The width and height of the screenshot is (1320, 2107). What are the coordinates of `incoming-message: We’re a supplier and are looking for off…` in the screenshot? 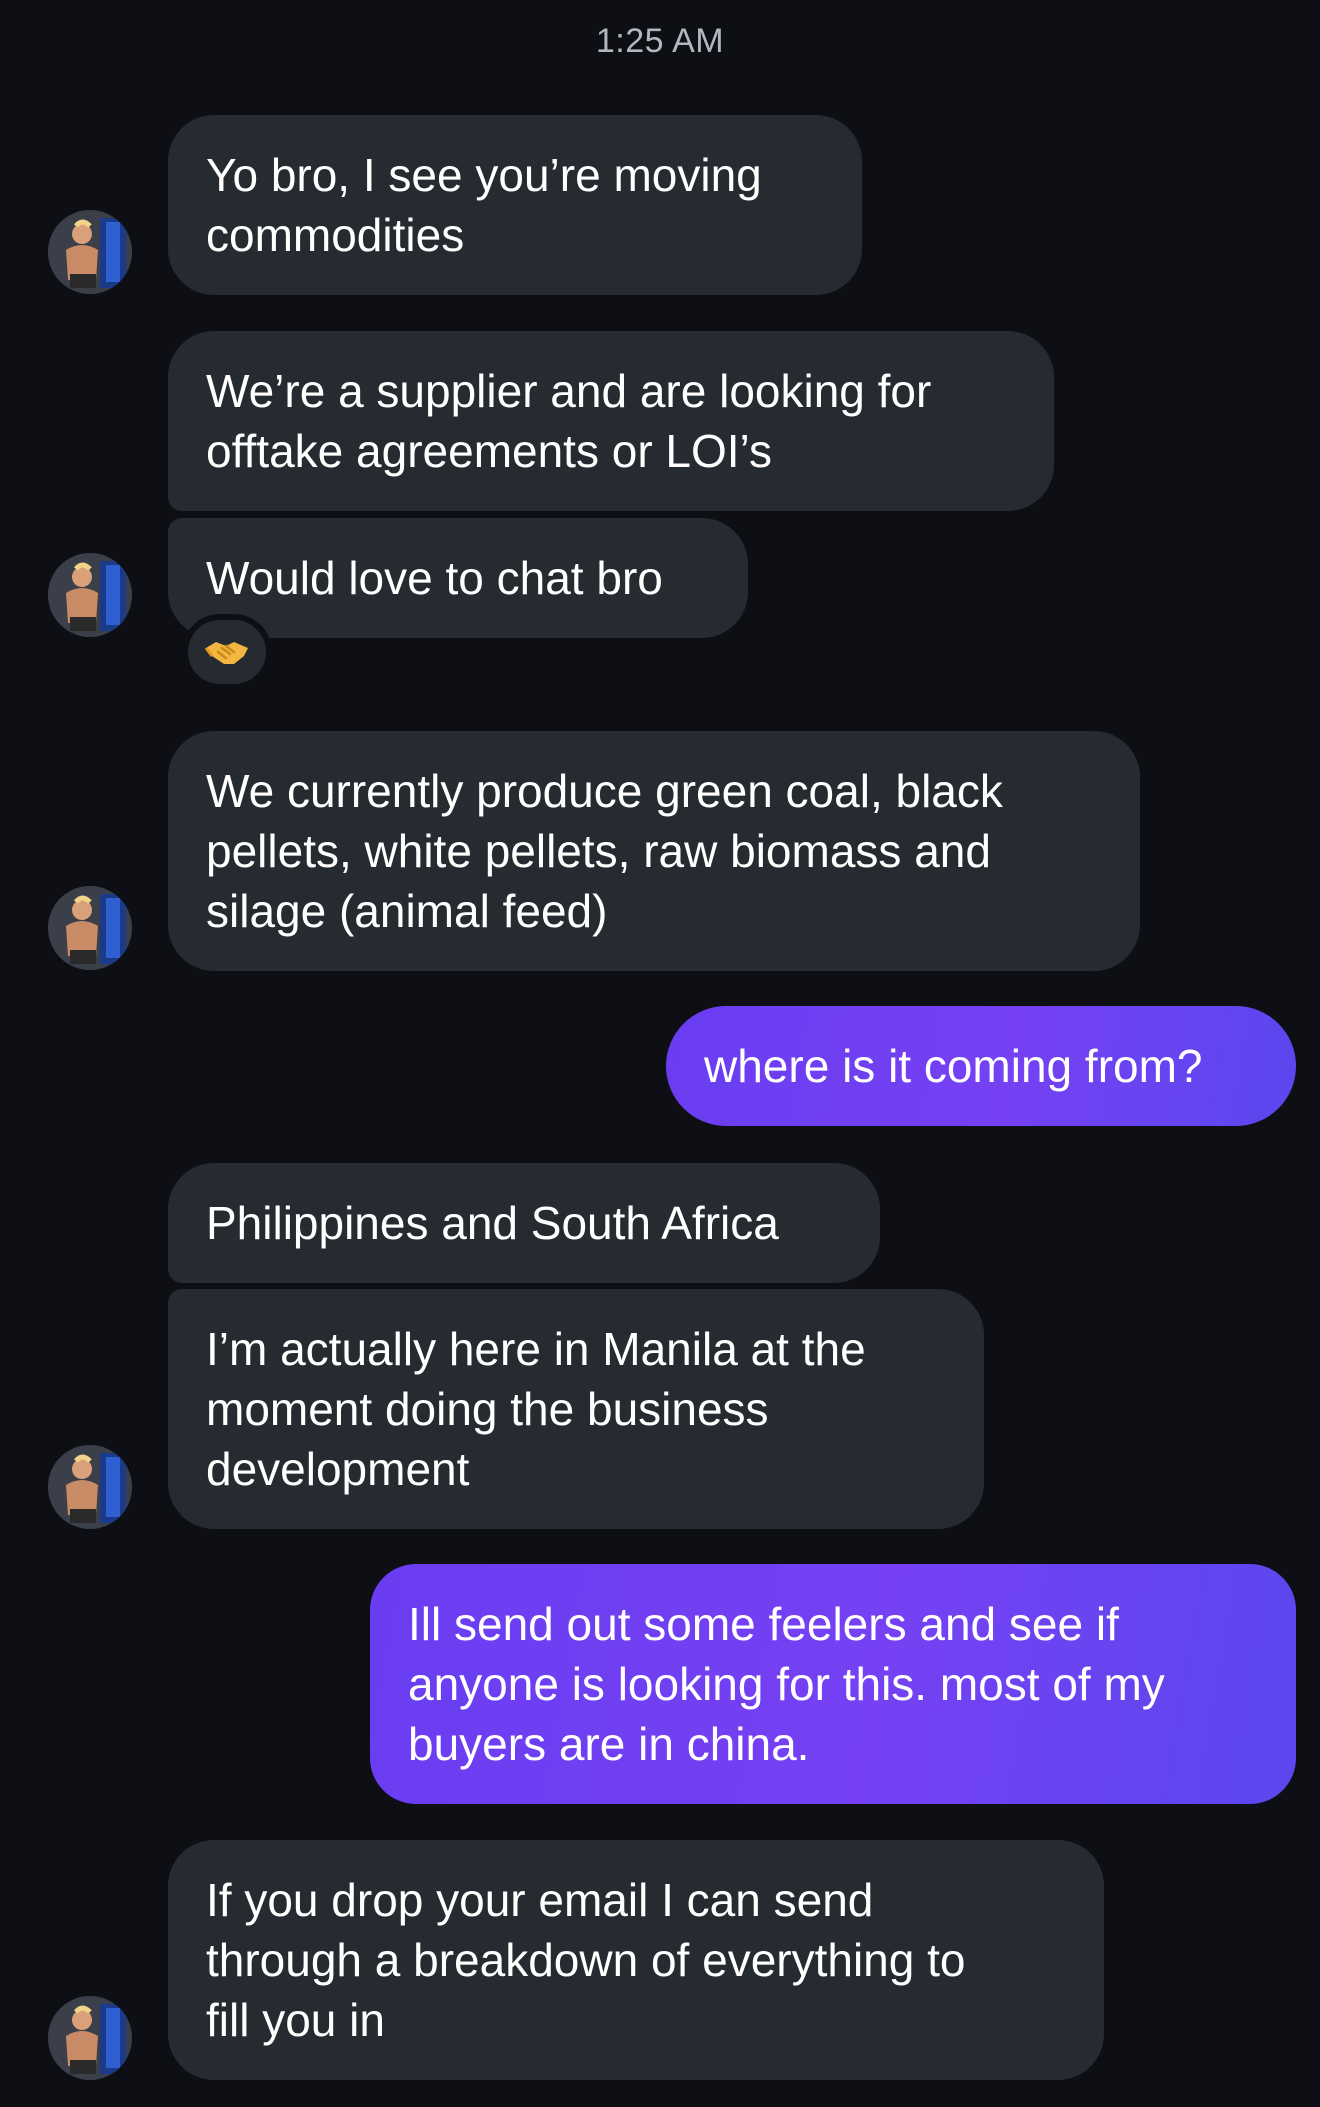 It's located at (611, 421).